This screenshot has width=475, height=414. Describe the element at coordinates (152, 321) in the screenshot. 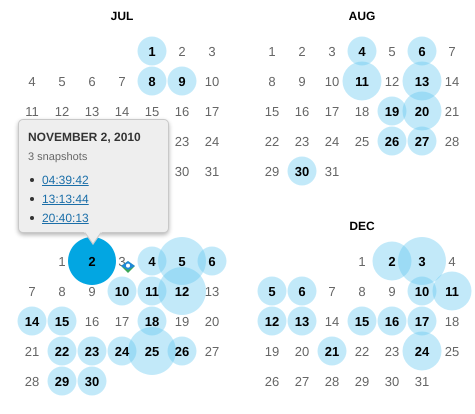

I see `day-number: 18` at that location.